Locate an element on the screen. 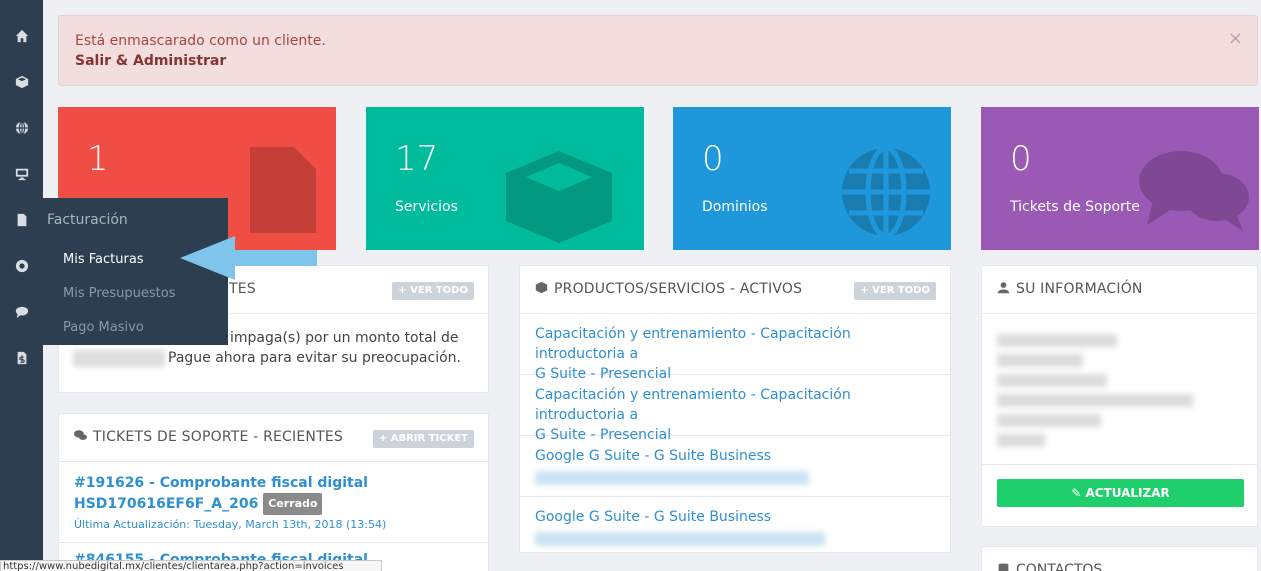 The image size is (1261, 571). menu-item-pago-masivo: Pago Masivo is located at coordinates (103, 327).